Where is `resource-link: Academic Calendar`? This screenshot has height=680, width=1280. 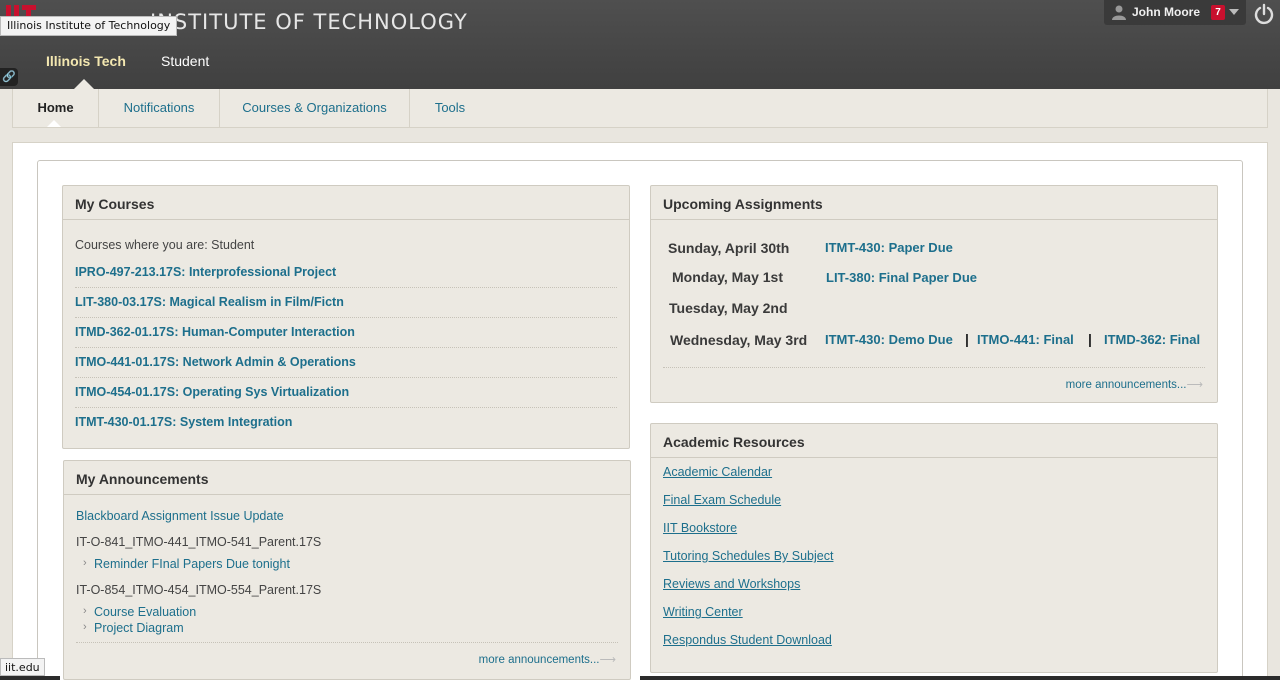 resource-link: Academic Calendar is located at coordinates (717, 472).